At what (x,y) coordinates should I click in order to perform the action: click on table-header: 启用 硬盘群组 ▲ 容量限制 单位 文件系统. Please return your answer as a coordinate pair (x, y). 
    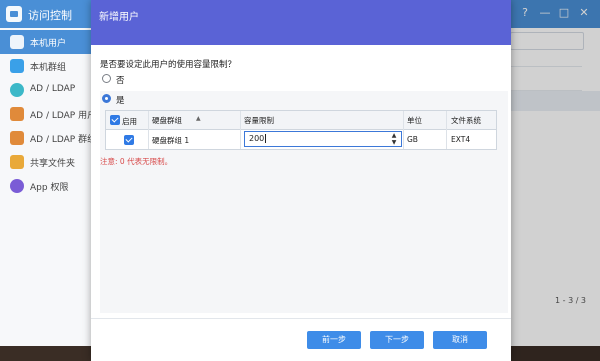
    Looking at the image, I should click on (301, 120).